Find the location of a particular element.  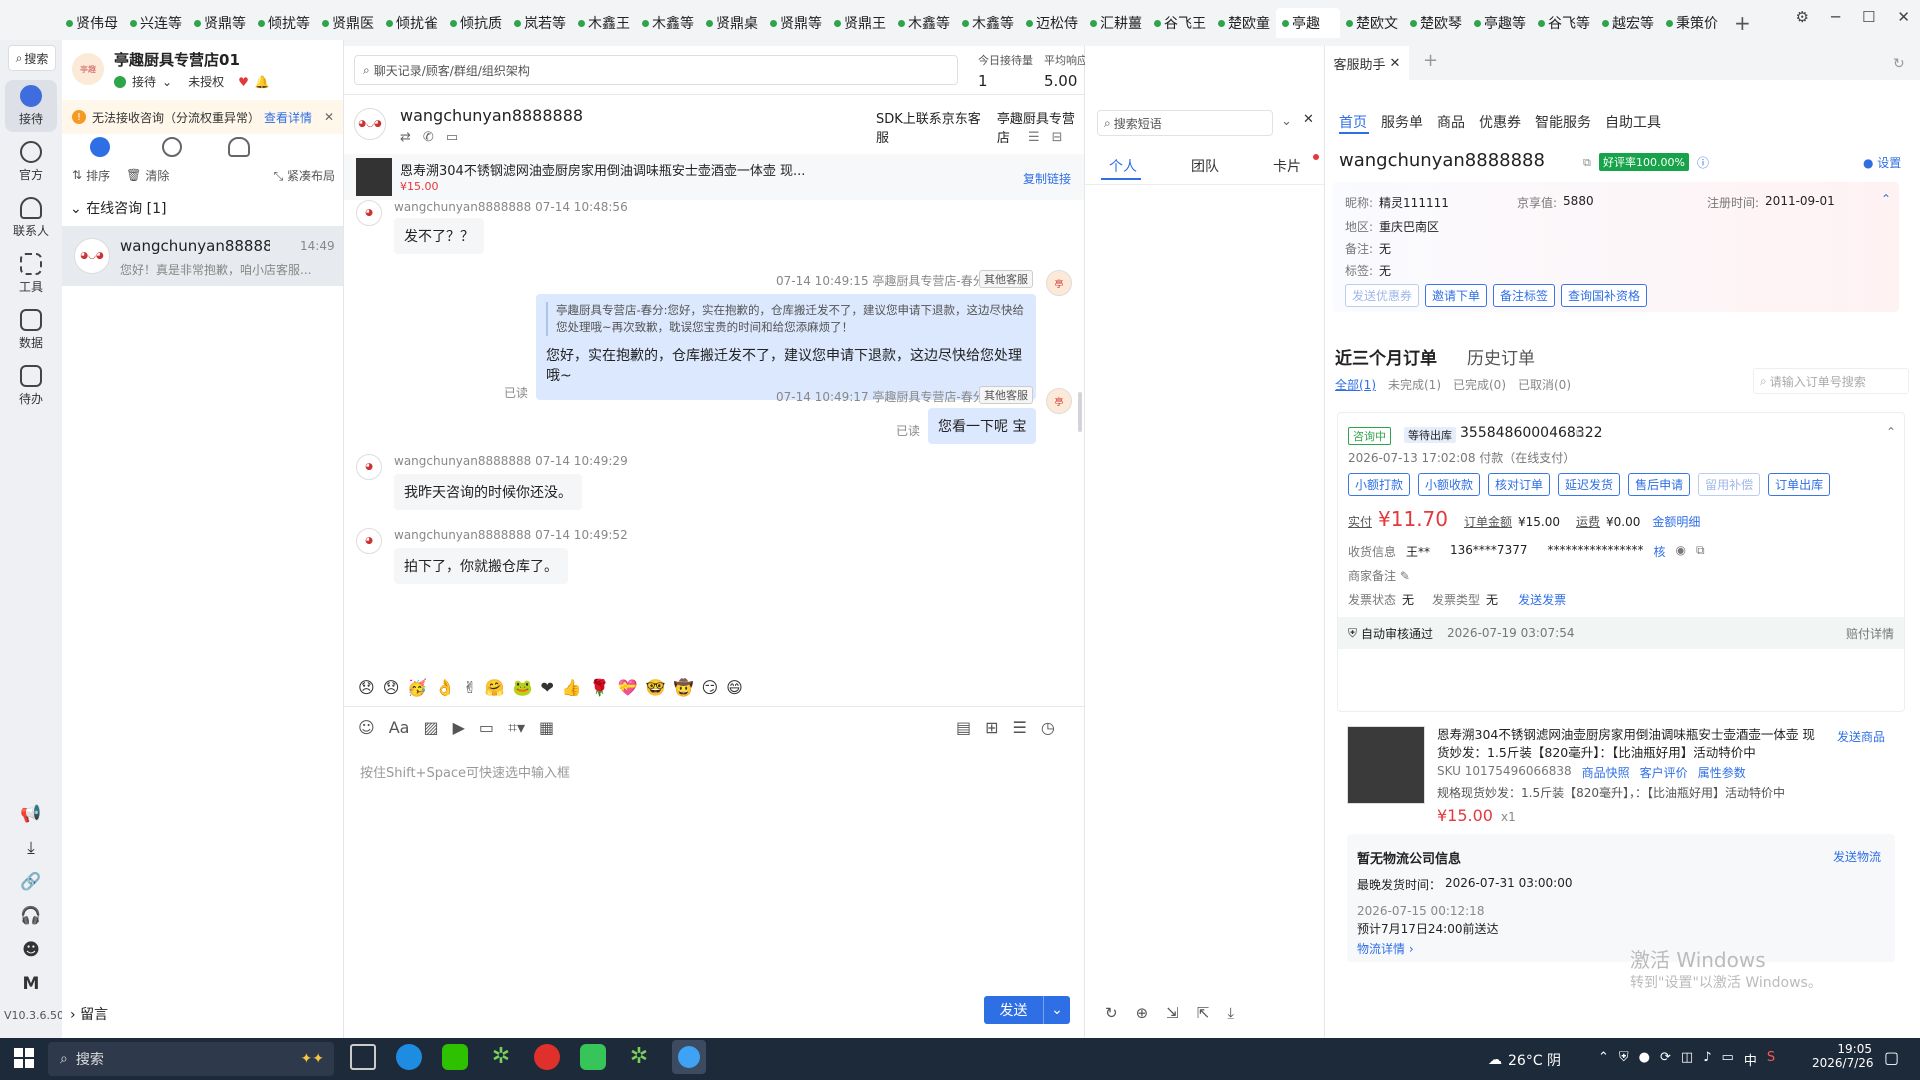

jd-service-app is located at coordinates (689, 1057).